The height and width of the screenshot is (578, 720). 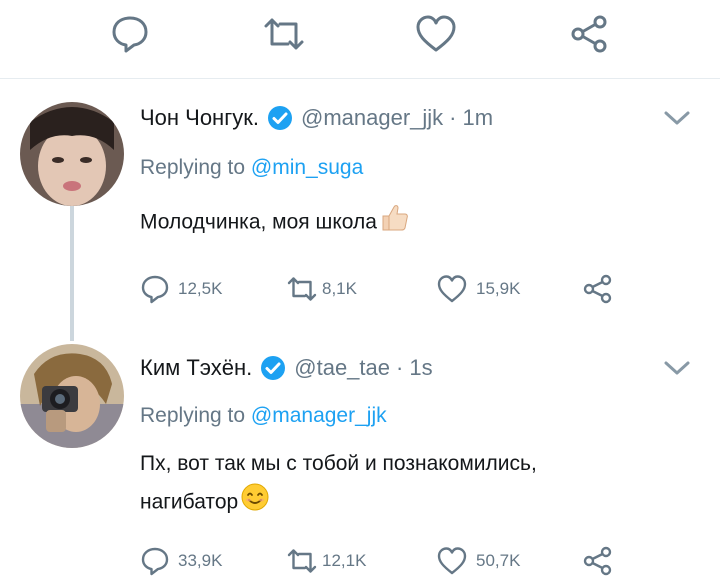 I want to click on timestamp: 1m, so click(x=478, y=118).